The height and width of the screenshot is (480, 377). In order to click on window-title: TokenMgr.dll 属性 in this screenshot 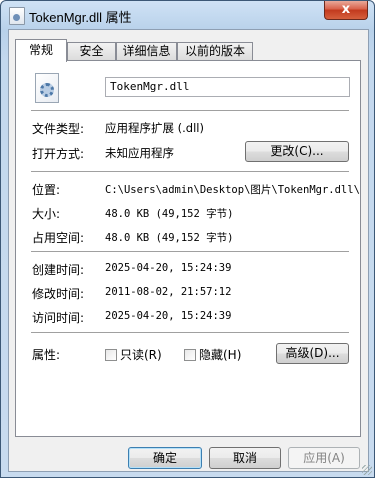, I will do `click(80, 17)`.